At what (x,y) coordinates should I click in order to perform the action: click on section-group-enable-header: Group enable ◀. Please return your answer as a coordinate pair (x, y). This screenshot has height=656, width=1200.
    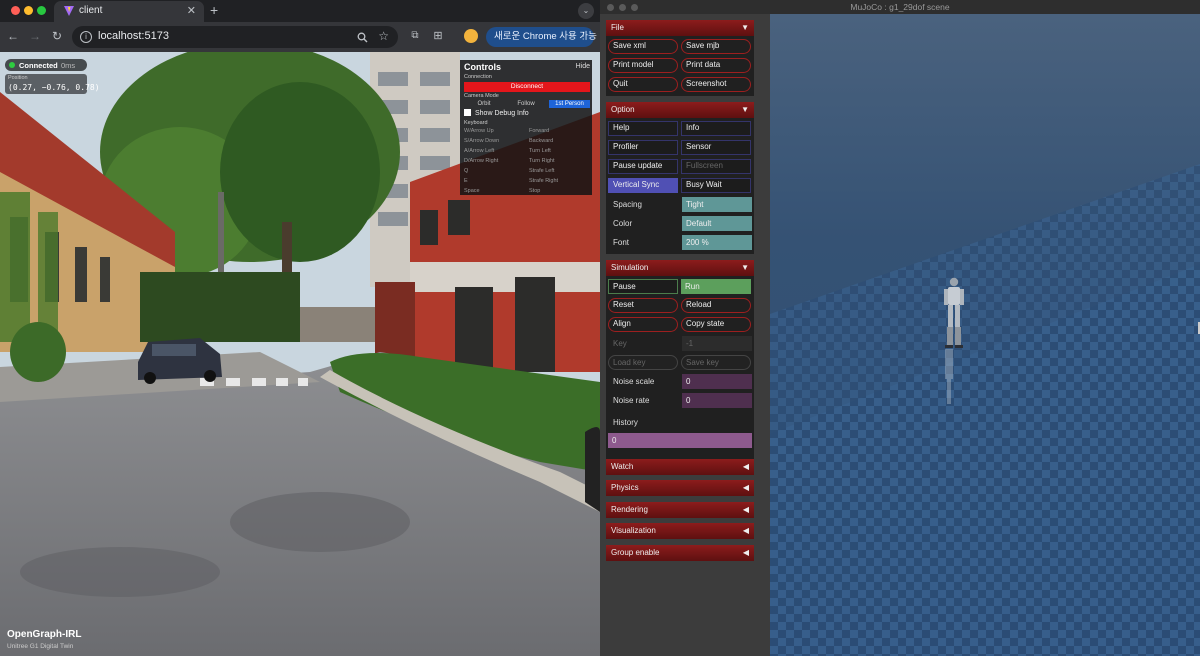
    Looking at the image, I should click on (680, 553).